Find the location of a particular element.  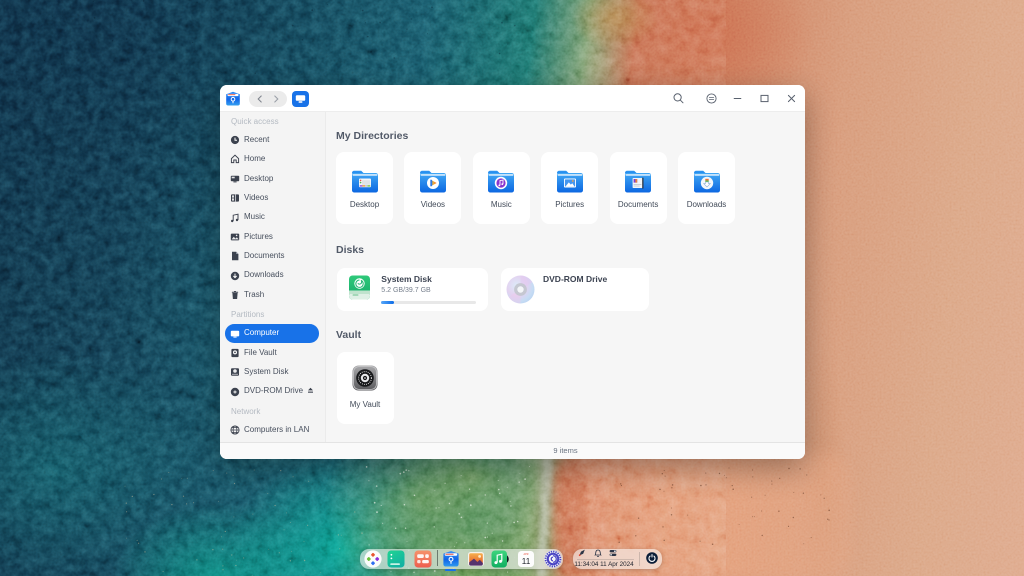

svg-text: APR is located at coordinates (526, 553).